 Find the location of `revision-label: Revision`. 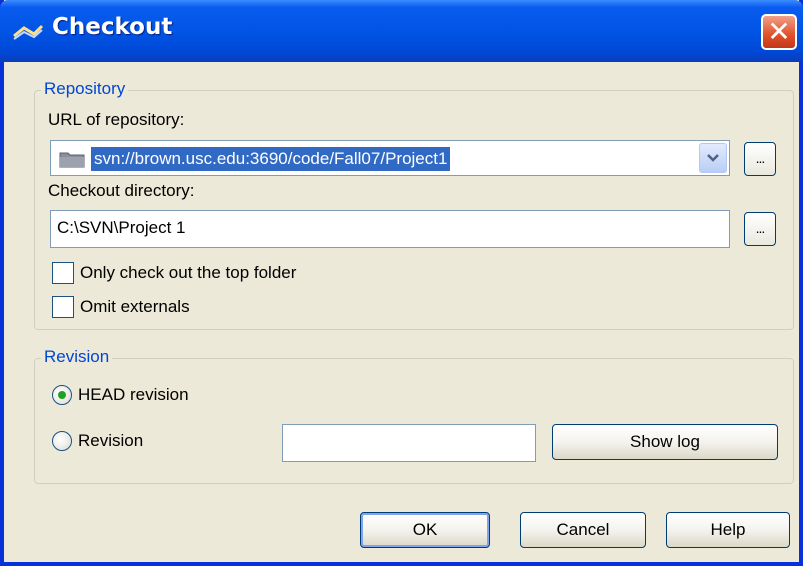

revision-label: Revision is located at coordinates (110, 441).